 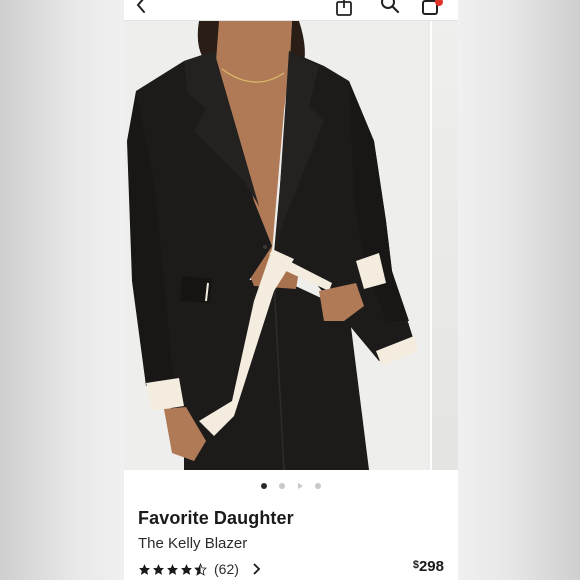 I want to click on search-icon, so click(x=390, y=8).